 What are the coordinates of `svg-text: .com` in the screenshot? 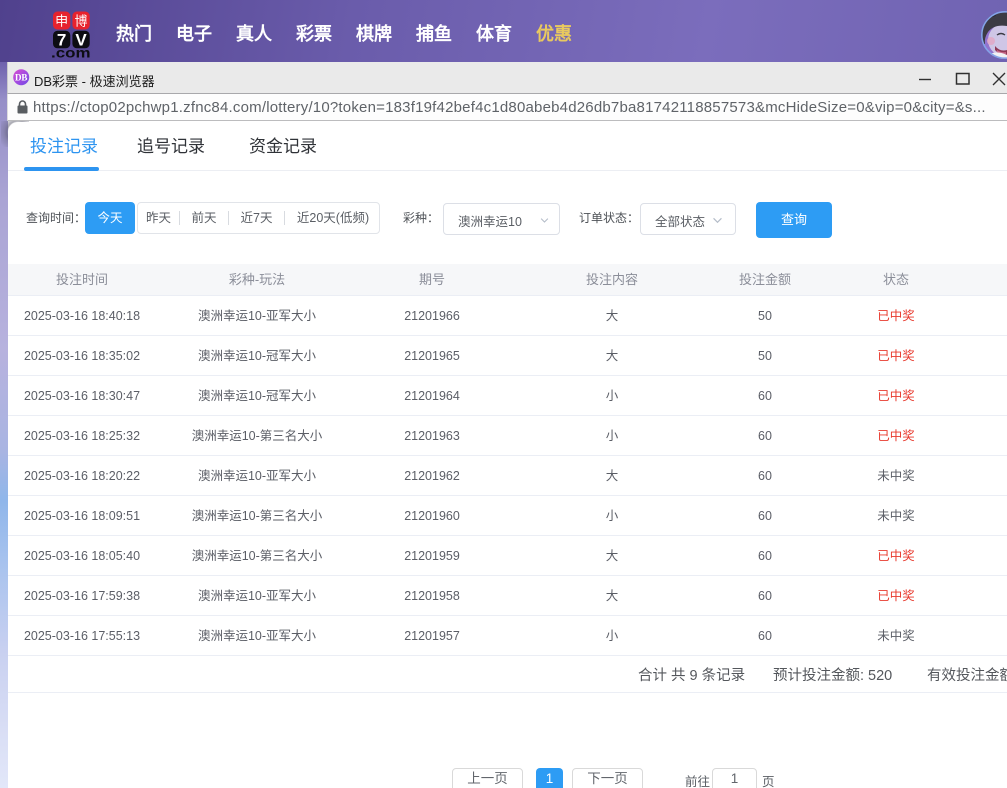 It's located at (71, 52).